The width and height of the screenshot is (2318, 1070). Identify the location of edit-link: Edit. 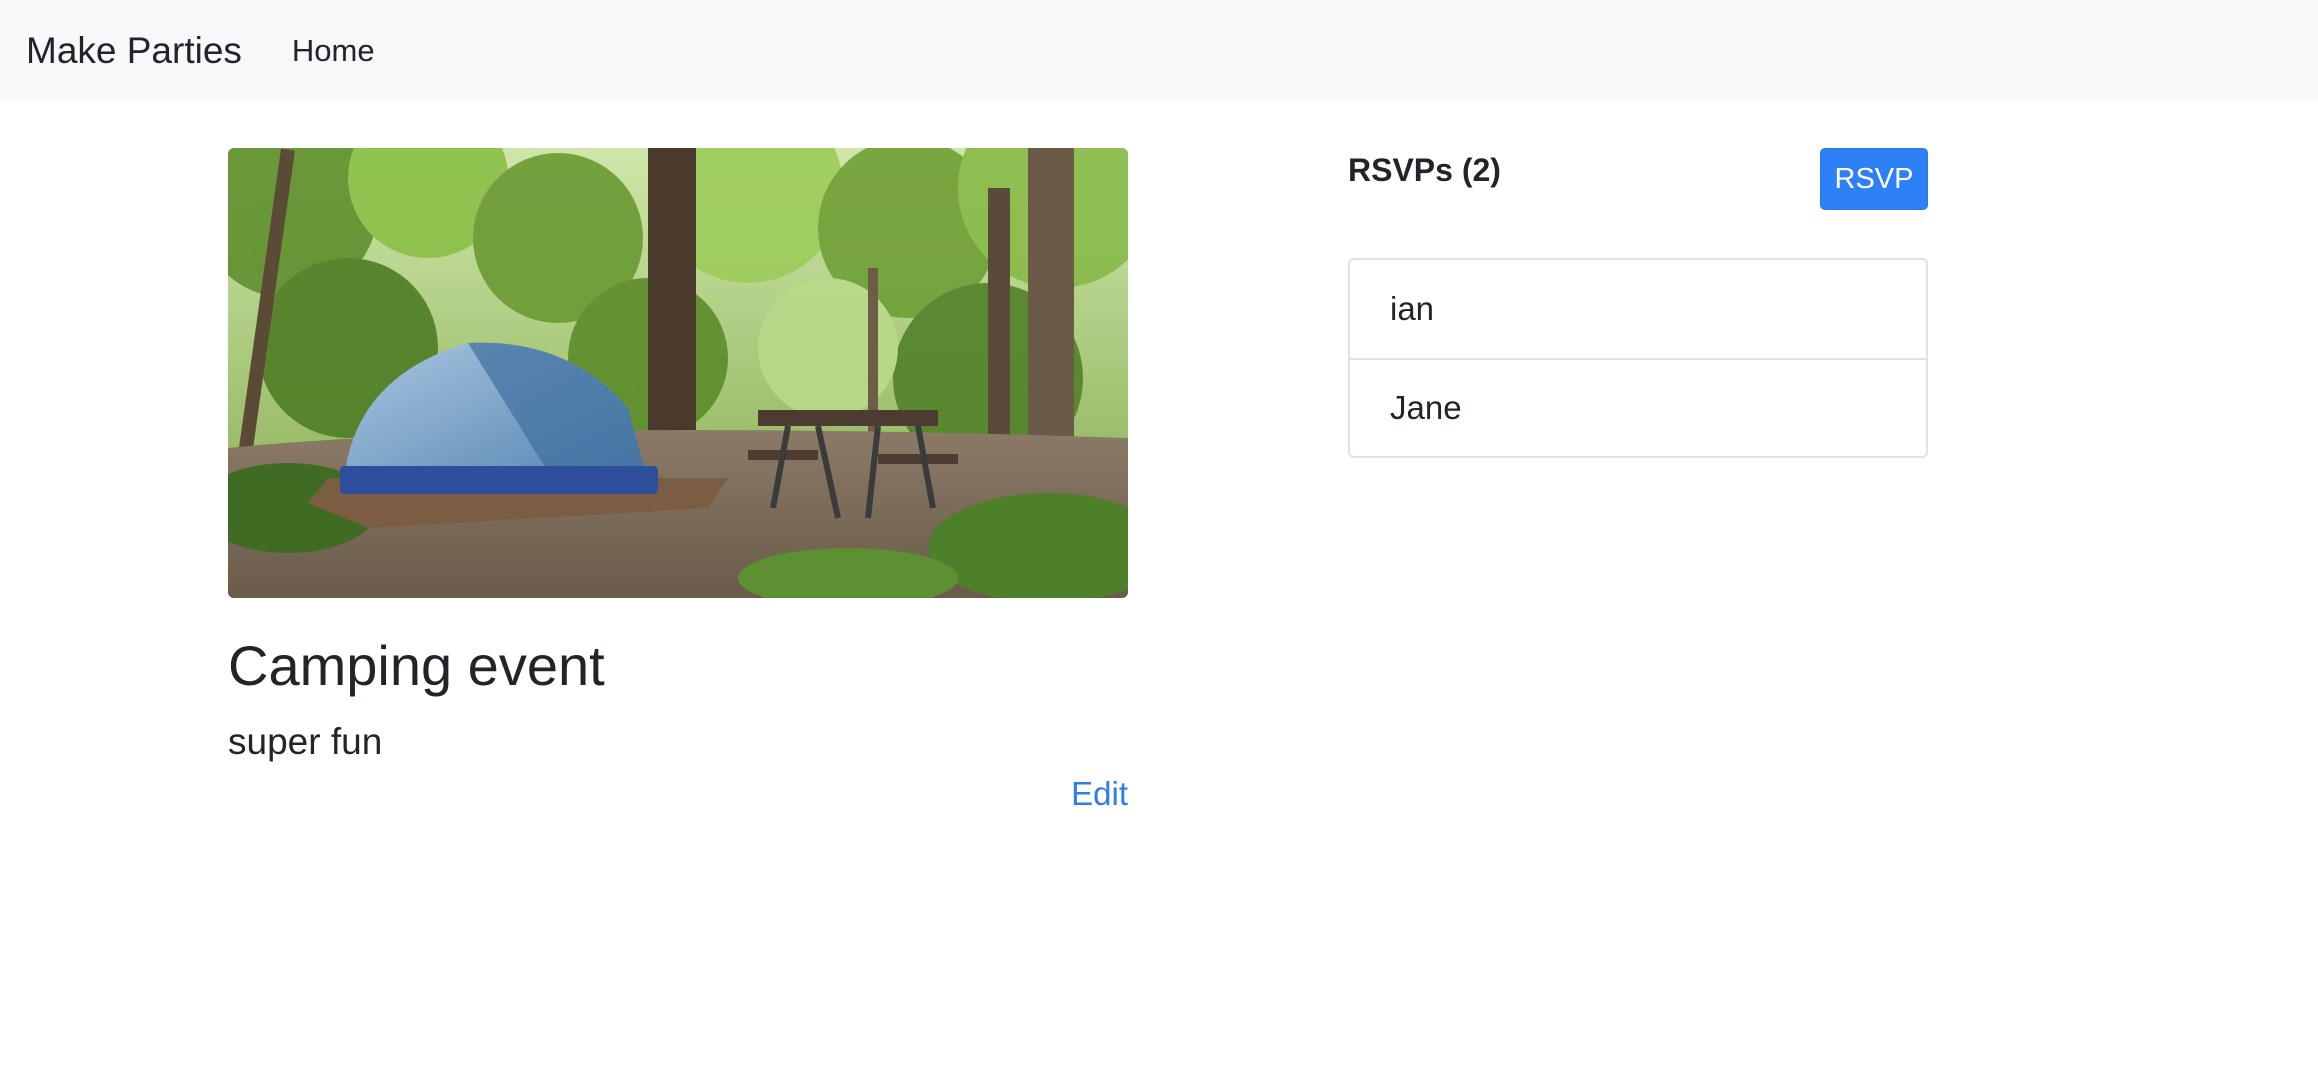
(1099, 794).